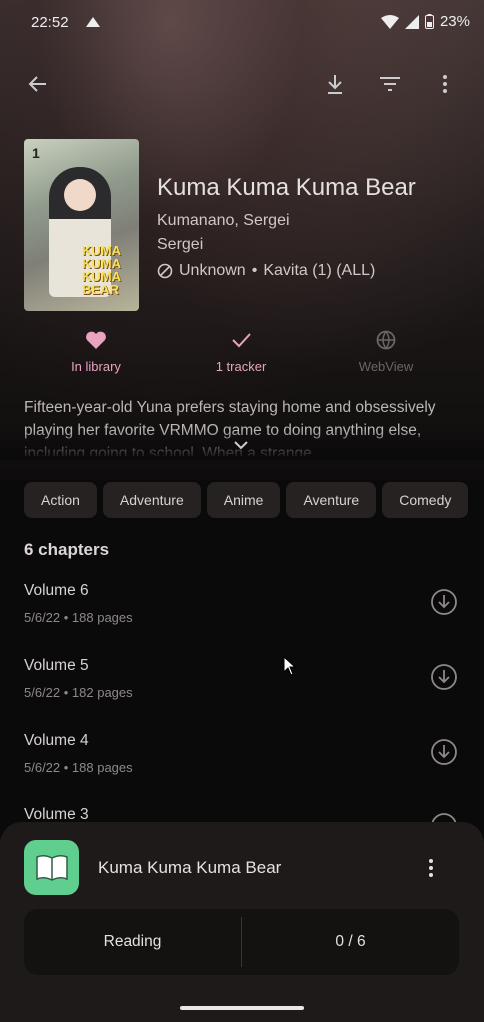 The height and width of the screenshot is (1022, 484). I want to click on download-icon, so click(335, 84).